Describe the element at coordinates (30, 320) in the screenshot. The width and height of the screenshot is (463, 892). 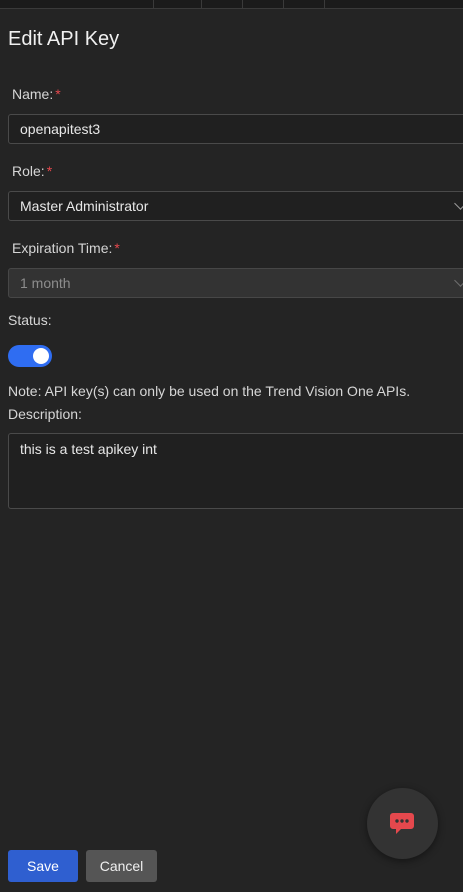
I see `status-label: Status:` at that location.